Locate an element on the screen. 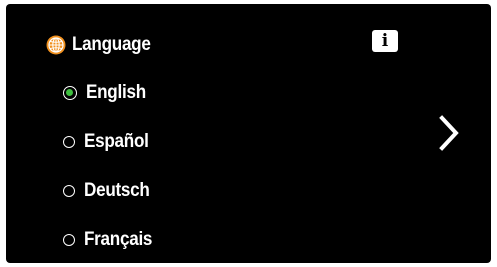 Image resolution: width=497 pixels, height=267 pixels. language-option-english: English is located at coordinates (111, 93).